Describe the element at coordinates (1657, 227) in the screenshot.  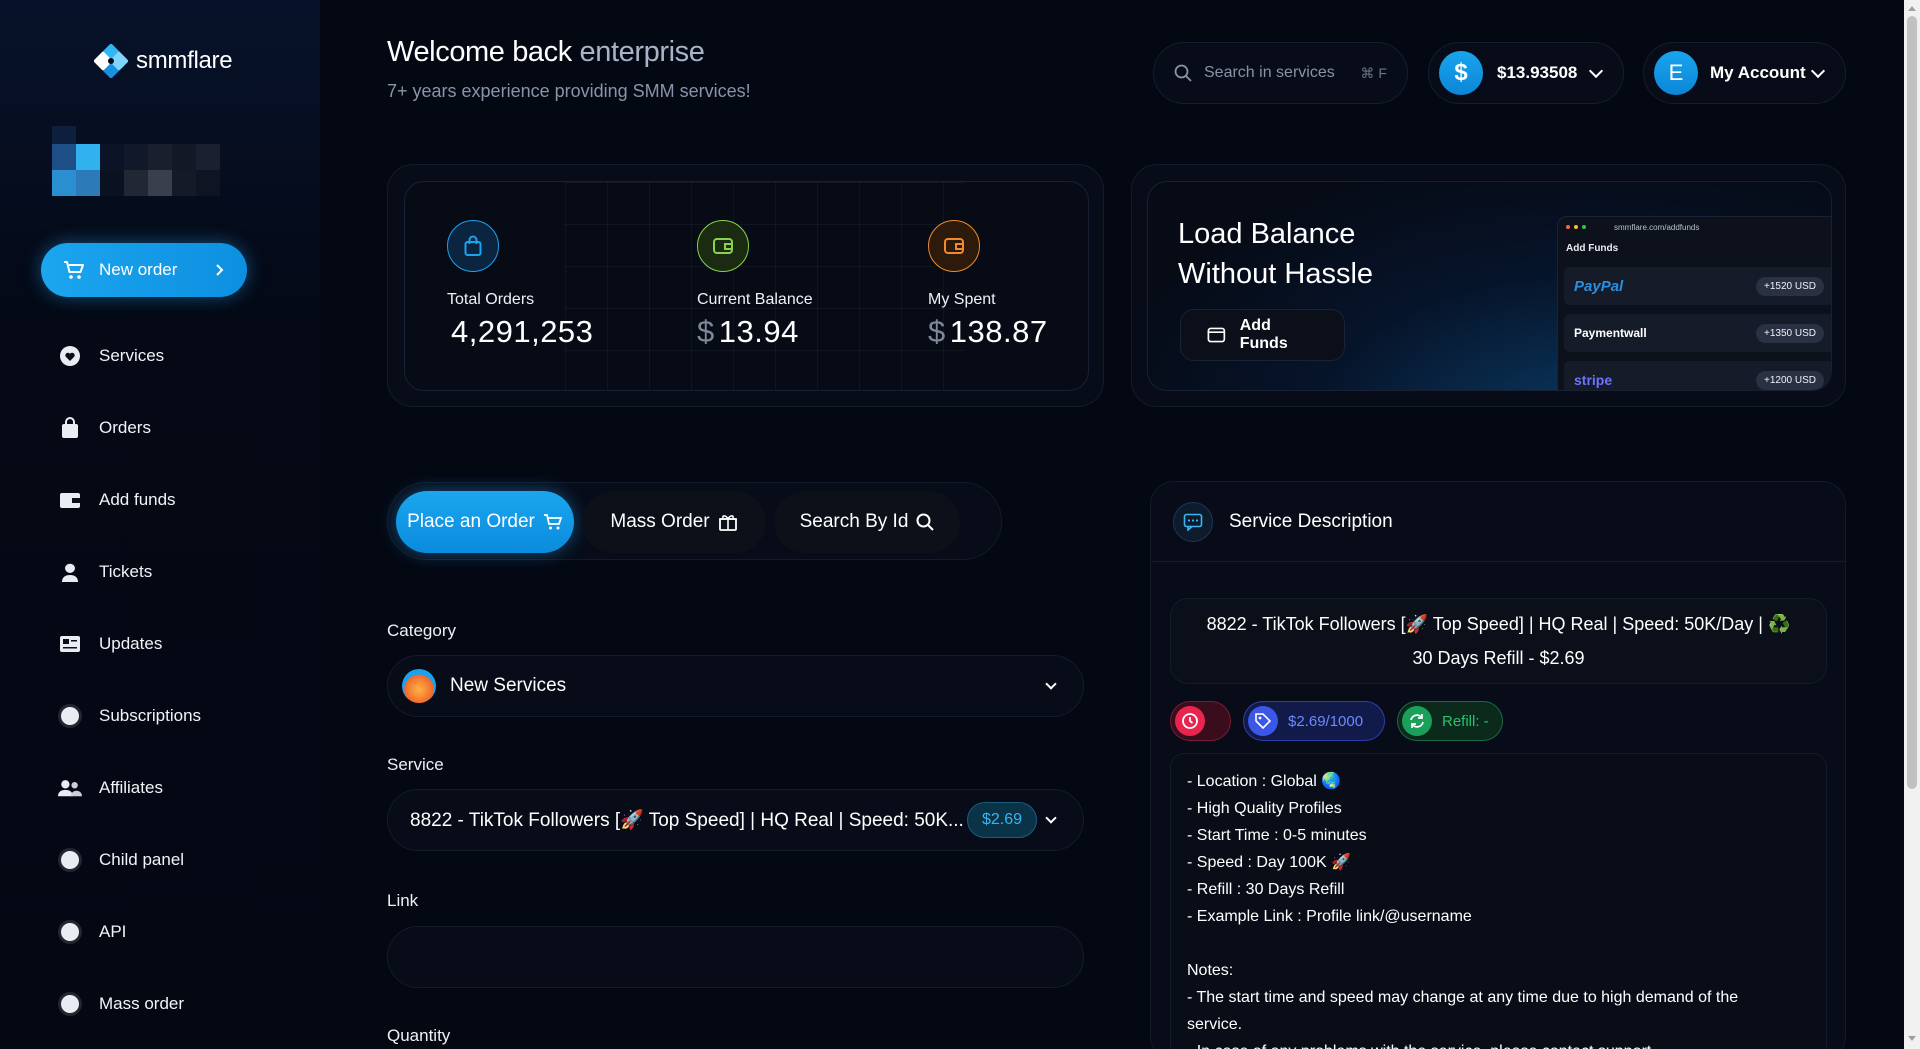
I see `preview-url: smmflare.com/addfunds` at that location.